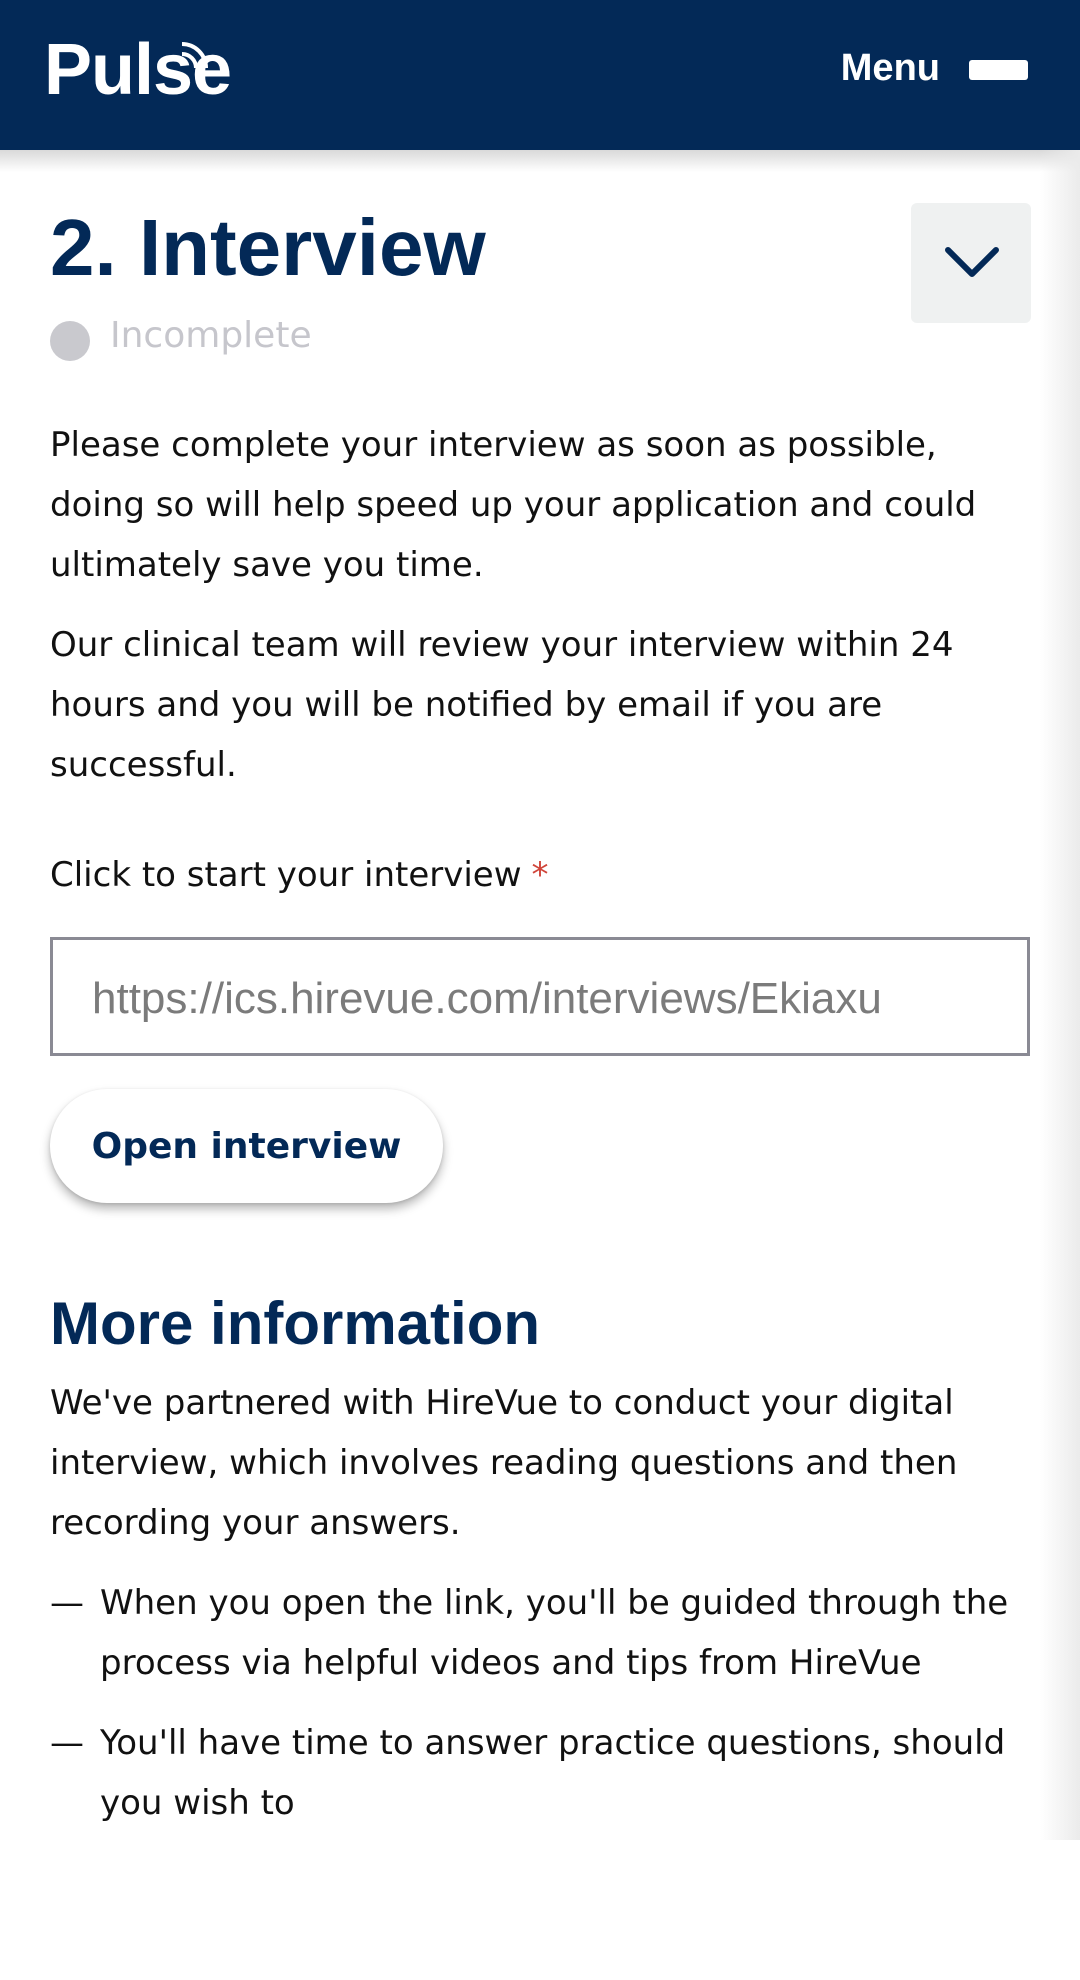 The width and height of the screenshot is (1080, 1980). I want to click on chevron-down-icon, so click(972, 262).